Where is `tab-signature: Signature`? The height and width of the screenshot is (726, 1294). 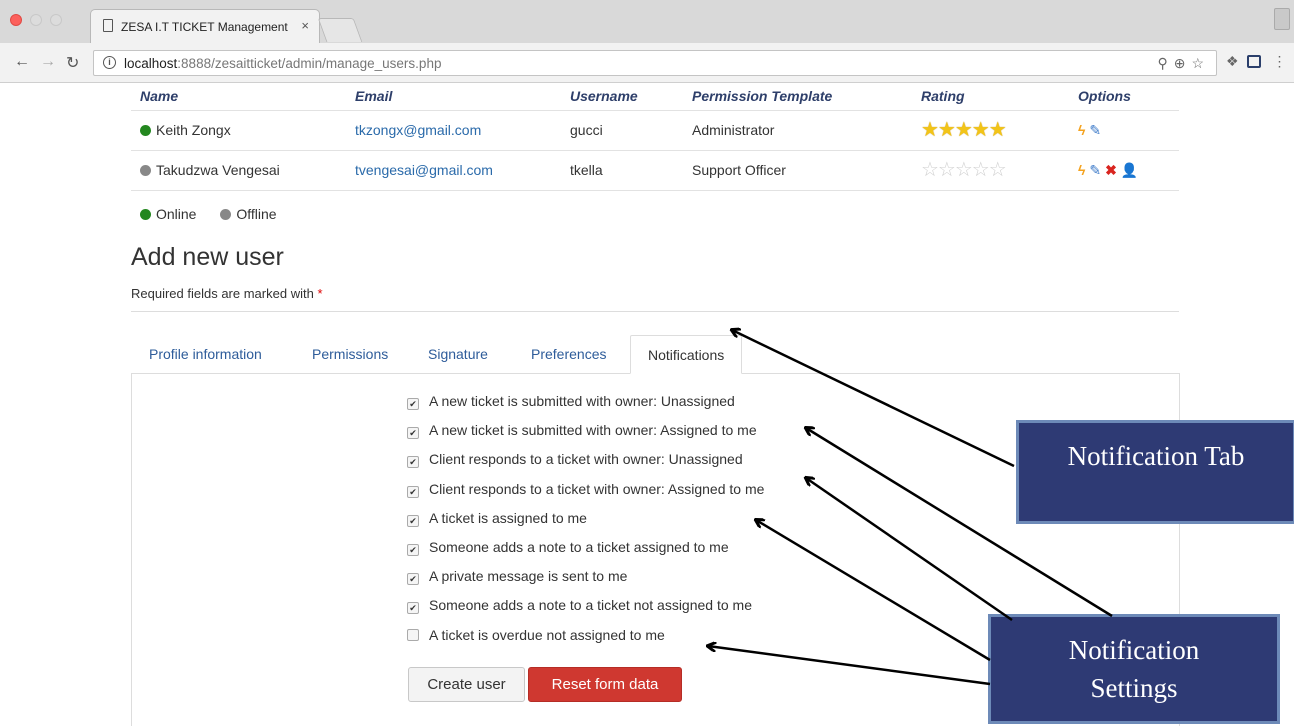 tab-signature: Signature is located at coordinates (458, 354).